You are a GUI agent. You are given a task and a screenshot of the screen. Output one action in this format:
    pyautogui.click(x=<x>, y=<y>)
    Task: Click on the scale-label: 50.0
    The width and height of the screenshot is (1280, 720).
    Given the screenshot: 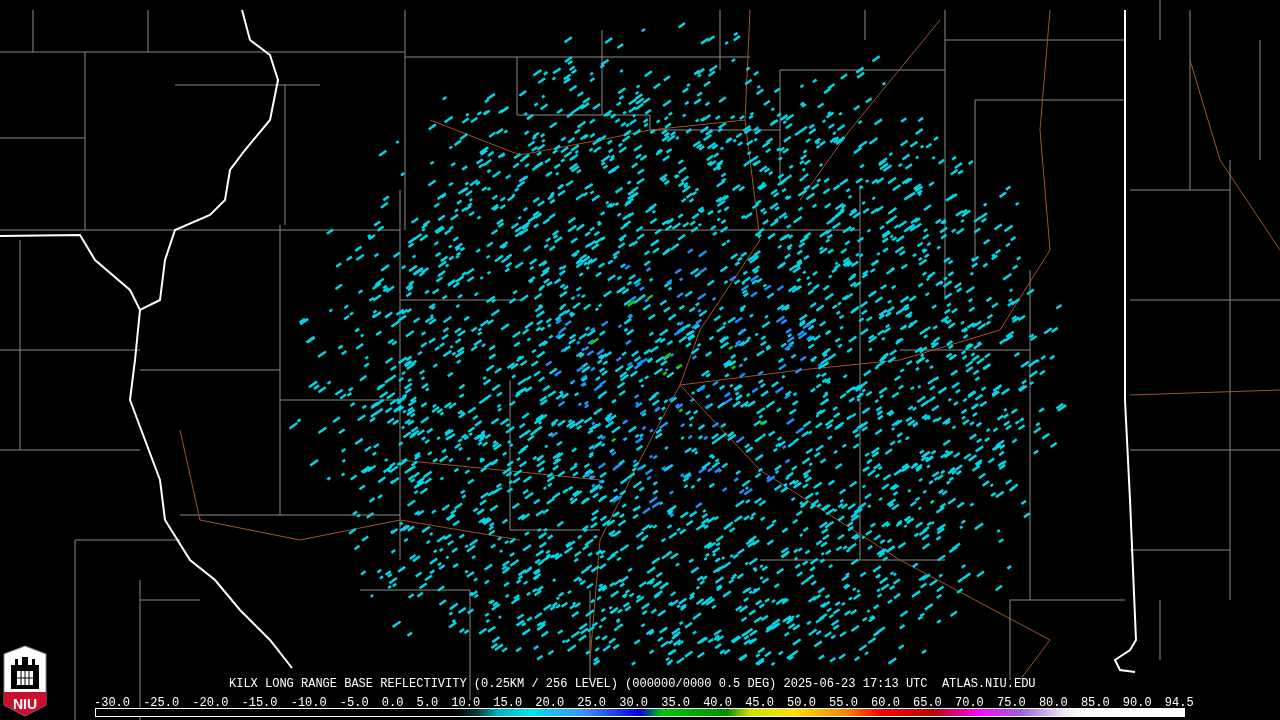 What is the action you would take?
    pyautogui.click(x=801, y=703)
    